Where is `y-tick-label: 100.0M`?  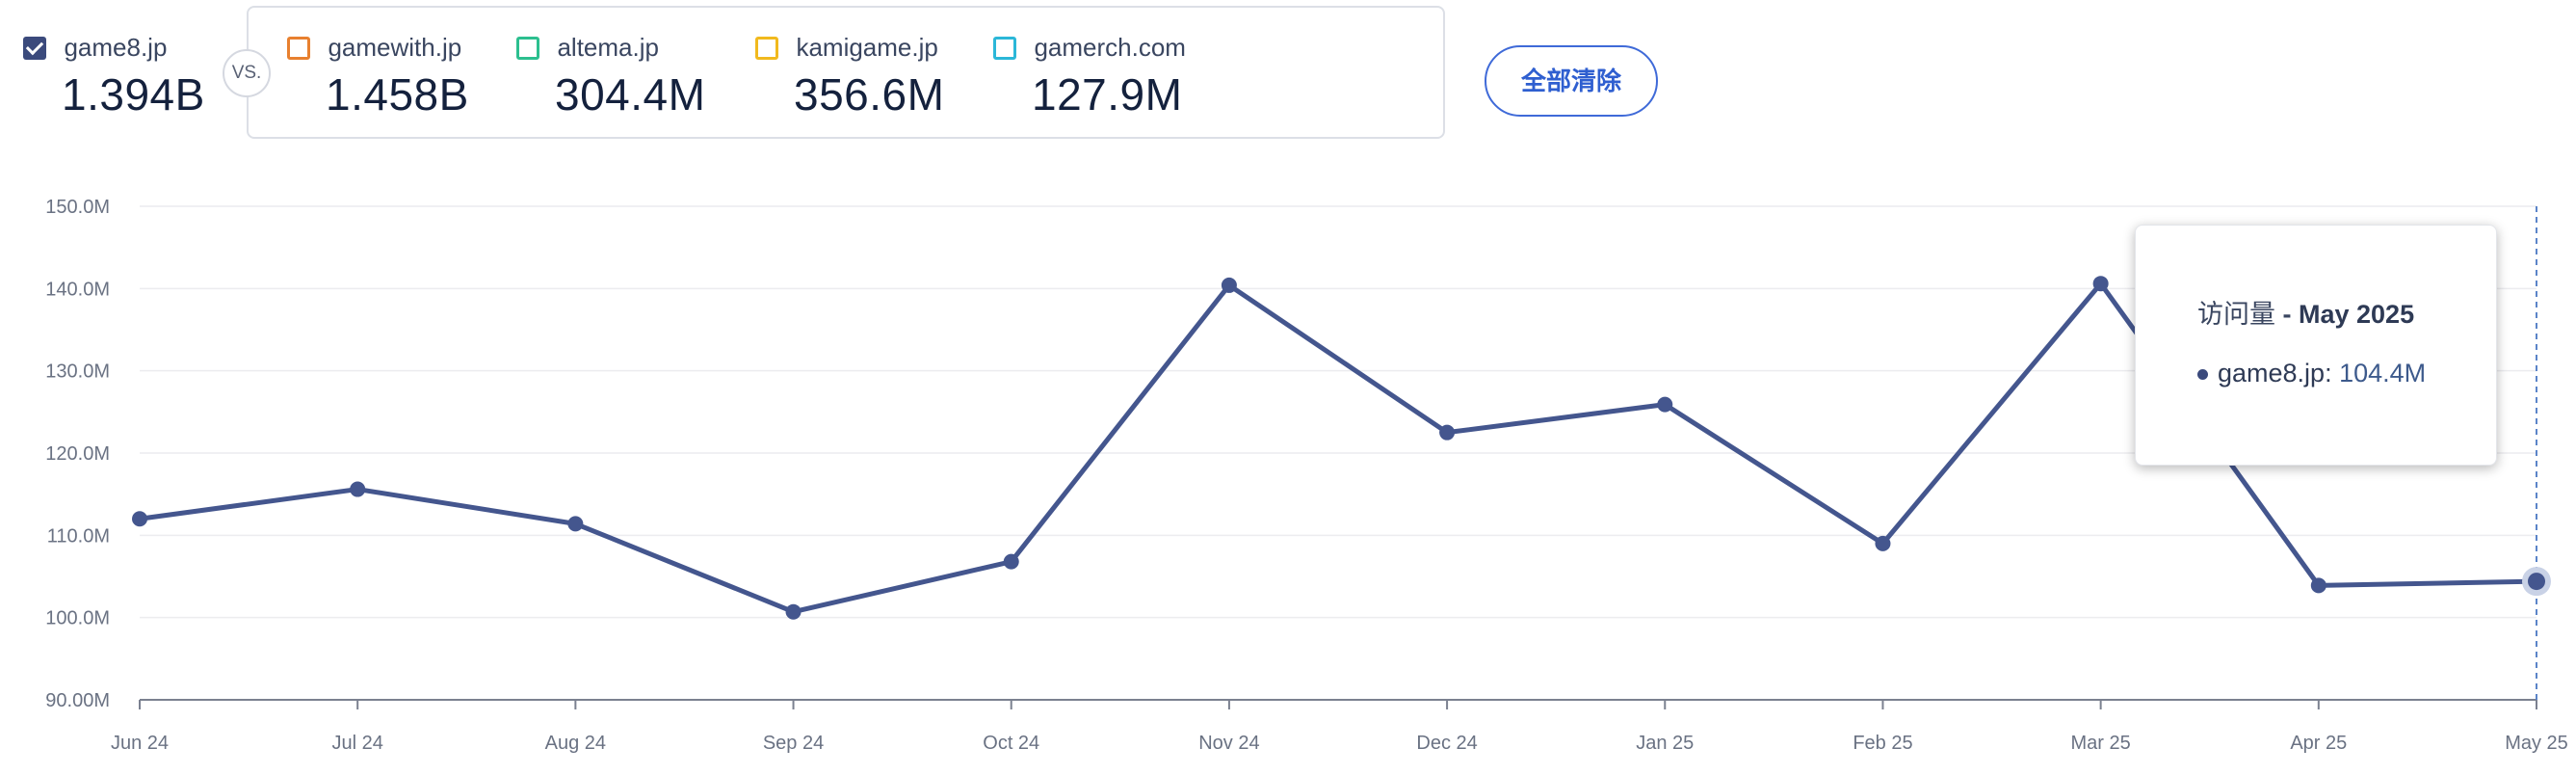 y-tick-label: 100.0M is located at coordinates (77, 618).